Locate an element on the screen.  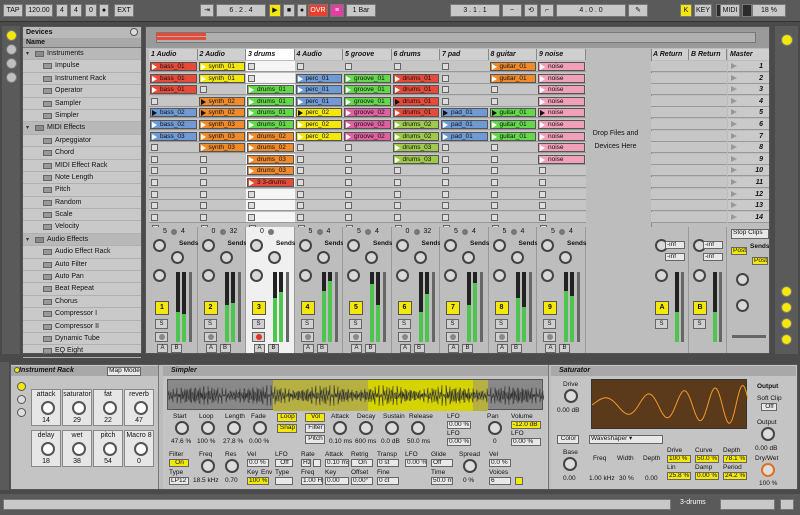
return-pan-knob is located at coordinates (699, 275).